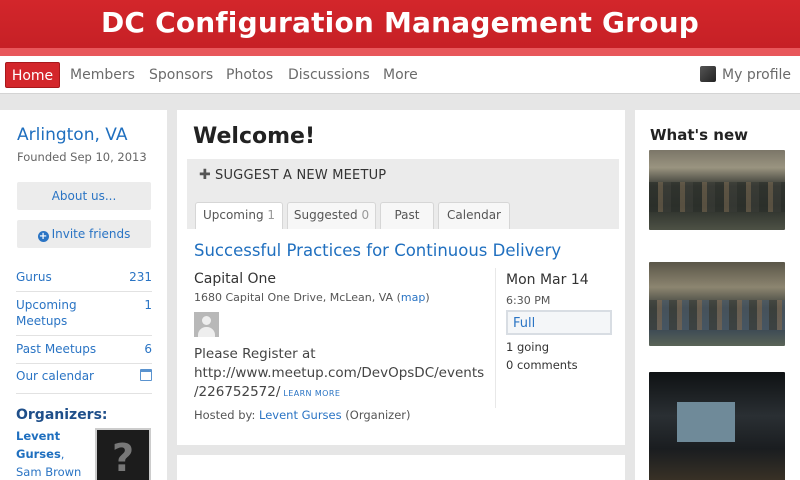  I want to click on learn-more-link: LEARN MORE, so click(311, 393).